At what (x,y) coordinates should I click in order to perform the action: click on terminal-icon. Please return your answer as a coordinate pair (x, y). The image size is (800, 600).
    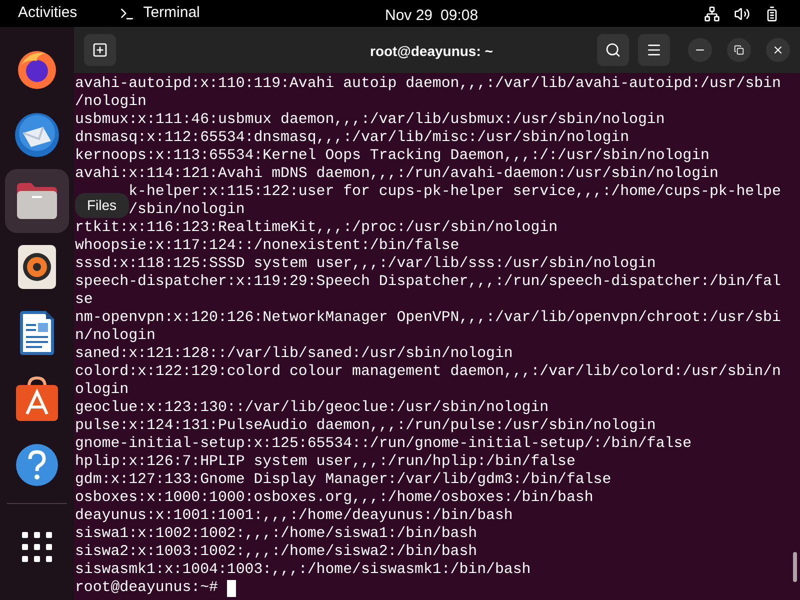
    Looking at the image, I should click on (127, 14).